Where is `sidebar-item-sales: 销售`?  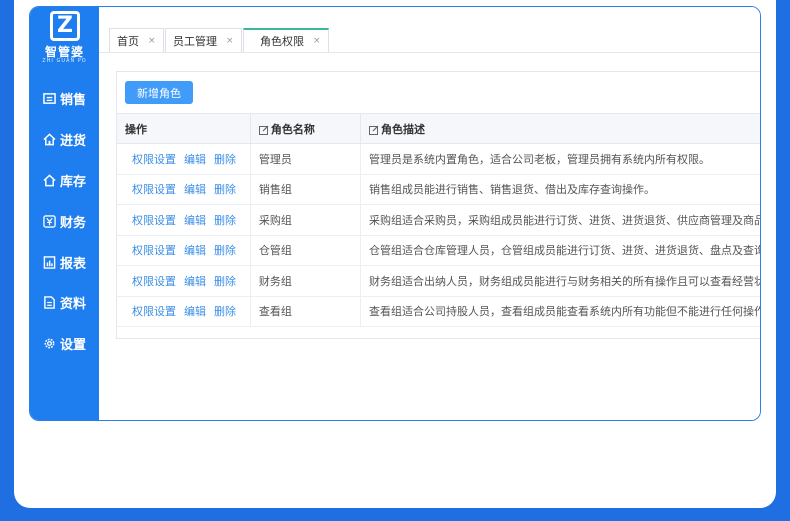
sidebar-item-sales: 销售 is located at coordinates (64, 98).